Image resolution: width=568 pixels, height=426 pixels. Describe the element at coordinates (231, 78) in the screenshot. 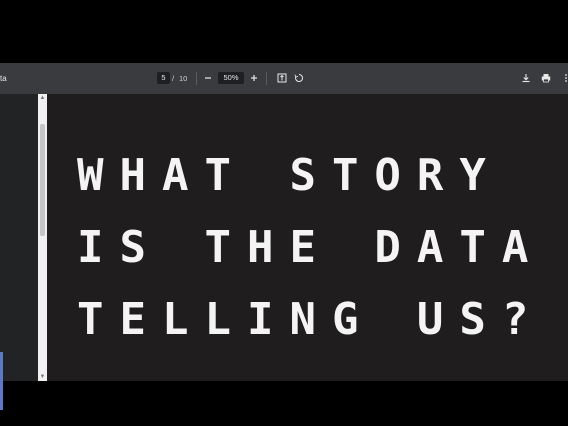

I see `zoom-level-input: 50%` at that location.